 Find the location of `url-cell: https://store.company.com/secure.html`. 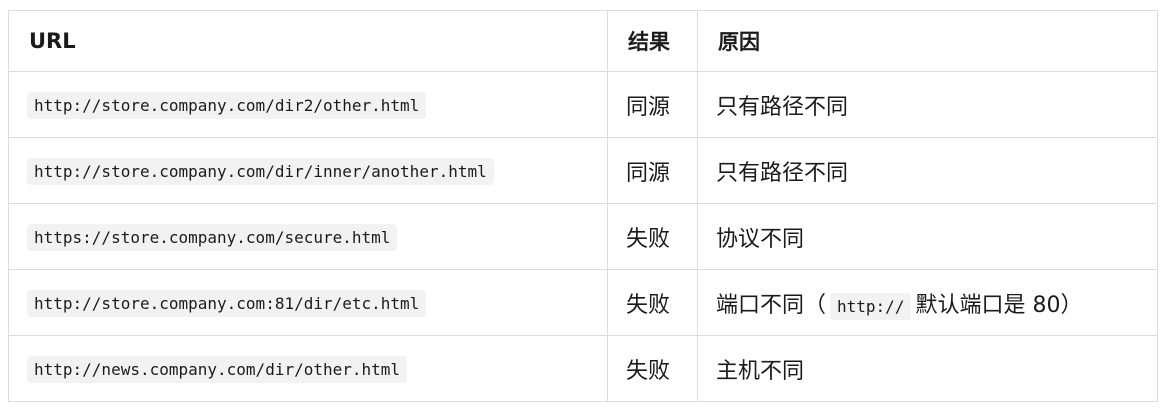

url-cell: https://store.company.com/secure.html is located at coordinates (308, 236).